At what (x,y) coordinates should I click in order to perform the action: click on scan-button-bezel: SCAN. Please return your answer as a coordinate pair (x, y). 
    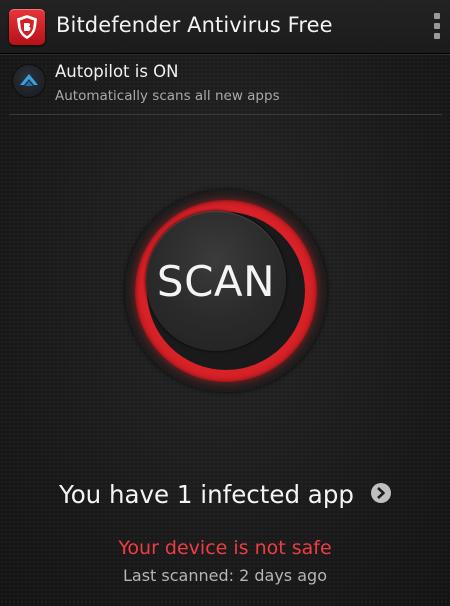
    Looking at the image, I should click on (226, 291).